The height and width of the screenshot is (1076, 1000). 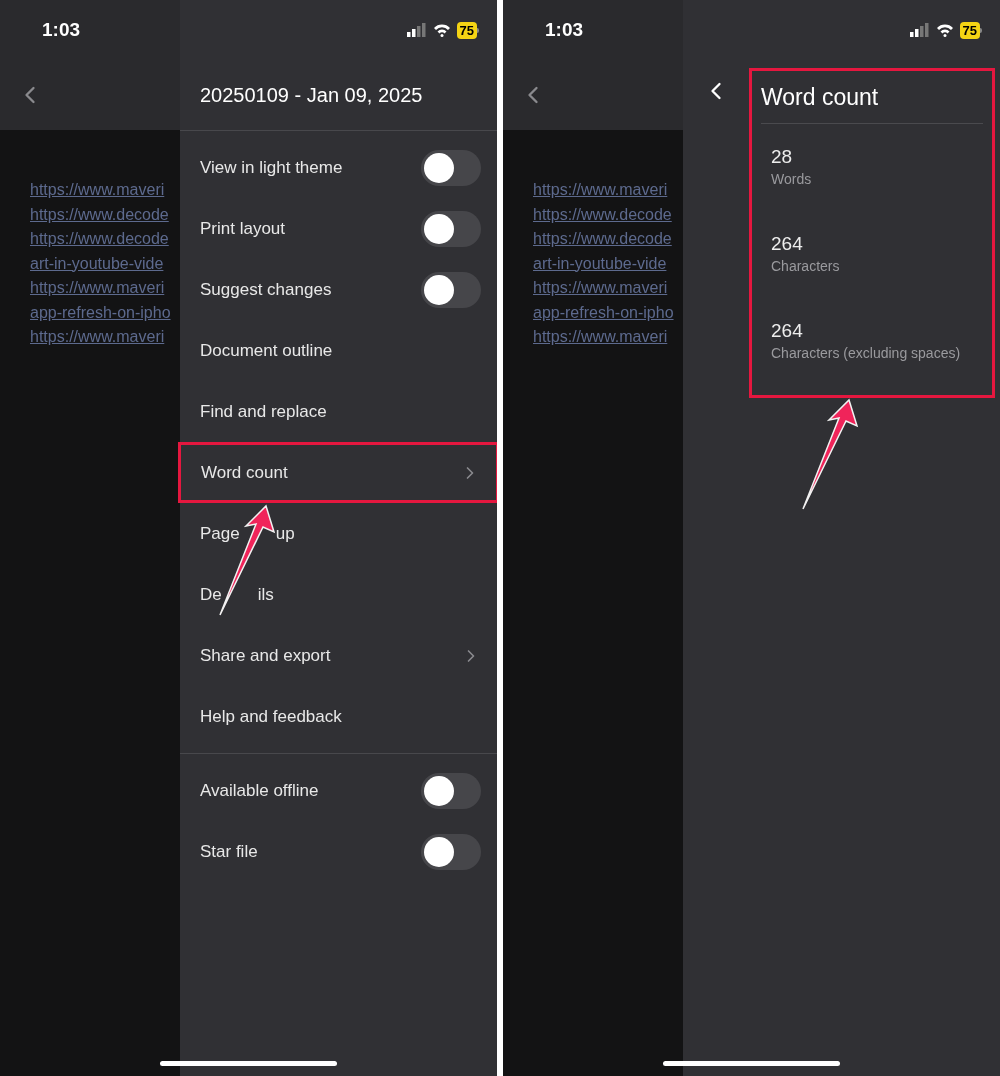 What do you see at coordinates (337, 472) in the screenshot?
I see `menu-item: Word count` at bounding box center [337, 472].